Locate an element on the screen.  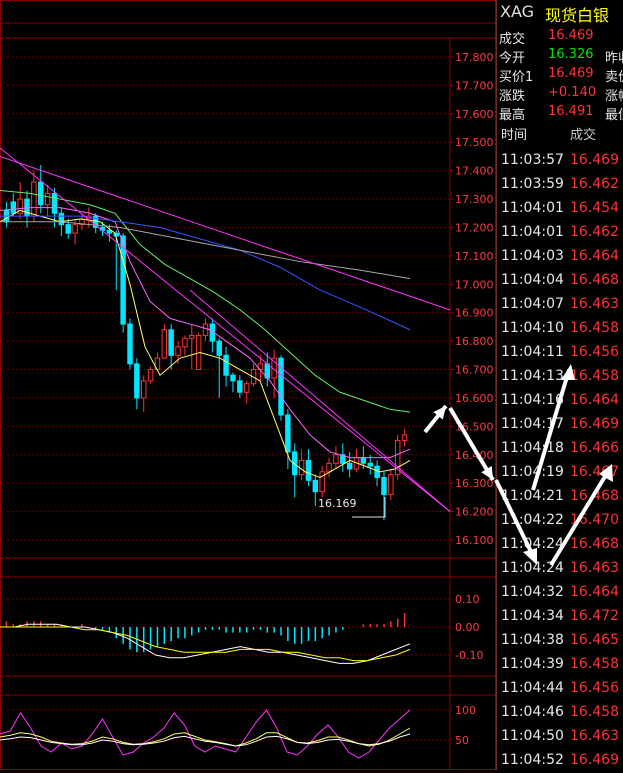
tick-row: 11:04:01 16.454 is located at coordinates (560, 209).